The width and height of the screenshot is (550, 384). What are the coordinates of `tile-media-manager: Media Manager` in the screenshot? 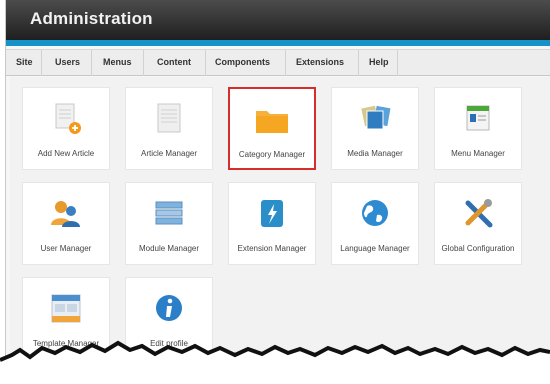 It's located at (375, 128).